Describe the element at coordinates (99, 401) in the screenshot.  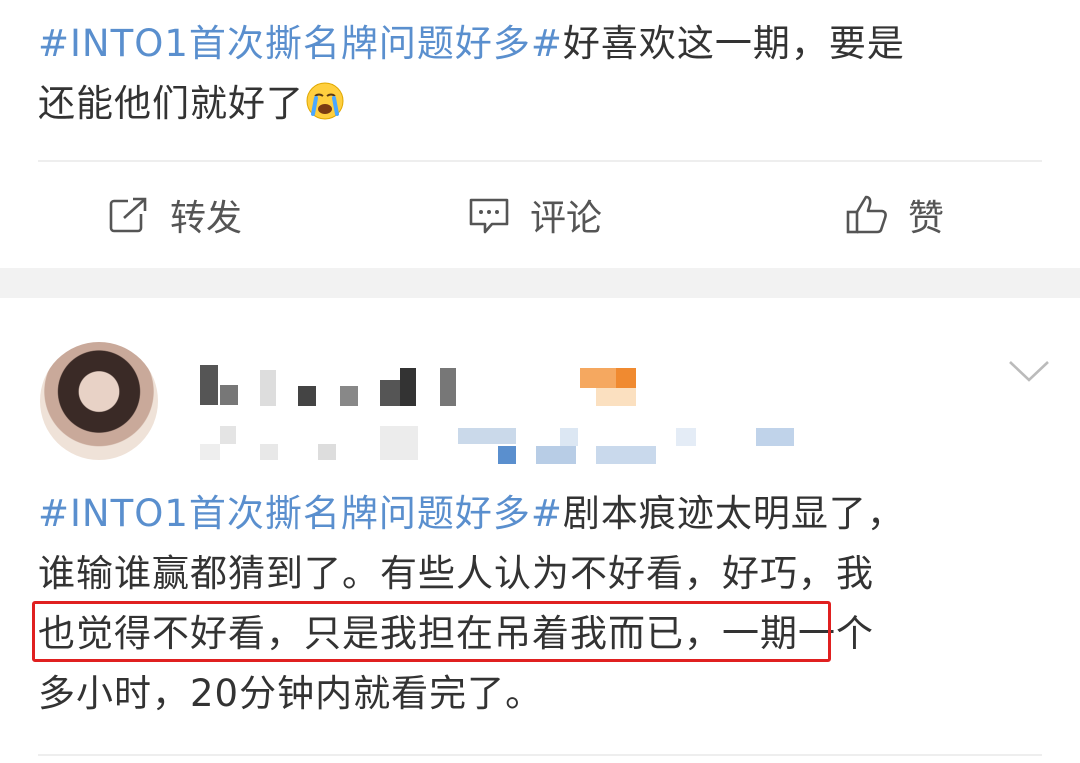
I see `avatar` at that location.